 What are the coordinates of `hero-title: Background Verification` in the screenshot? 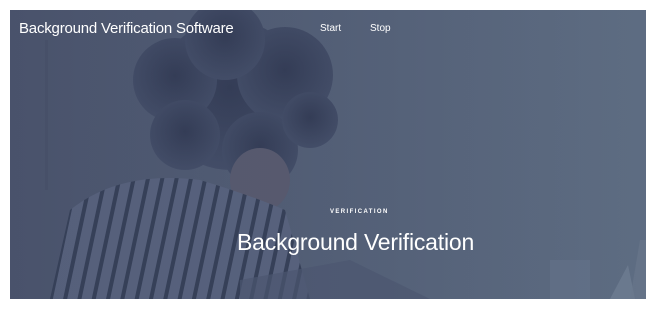 It's located at (356, 242).